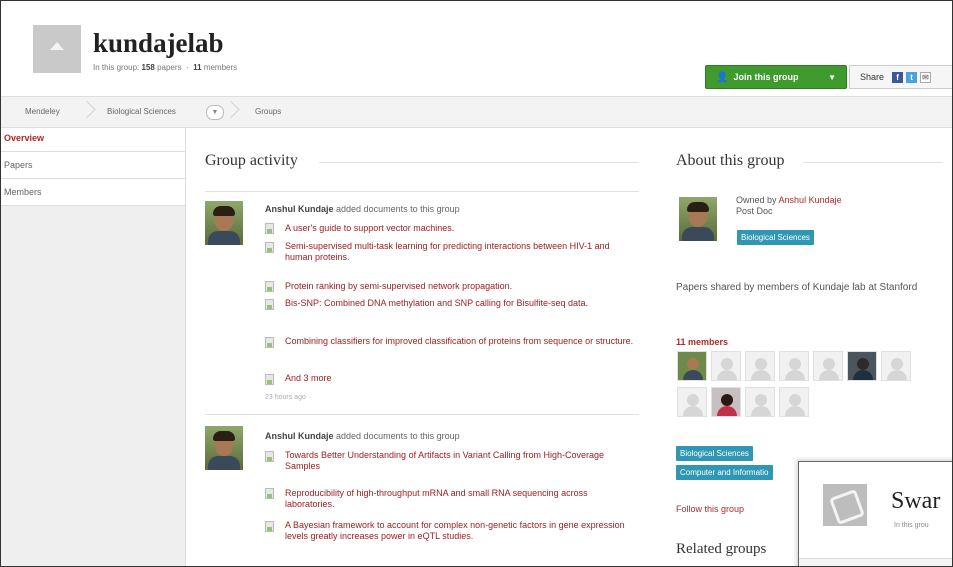 The width and height of the screenshot is (953, 567). What do you see at coordinates (57, 46) in the screenshot?
I see `logo-arrow-icon` at bounding box center [57, 46].